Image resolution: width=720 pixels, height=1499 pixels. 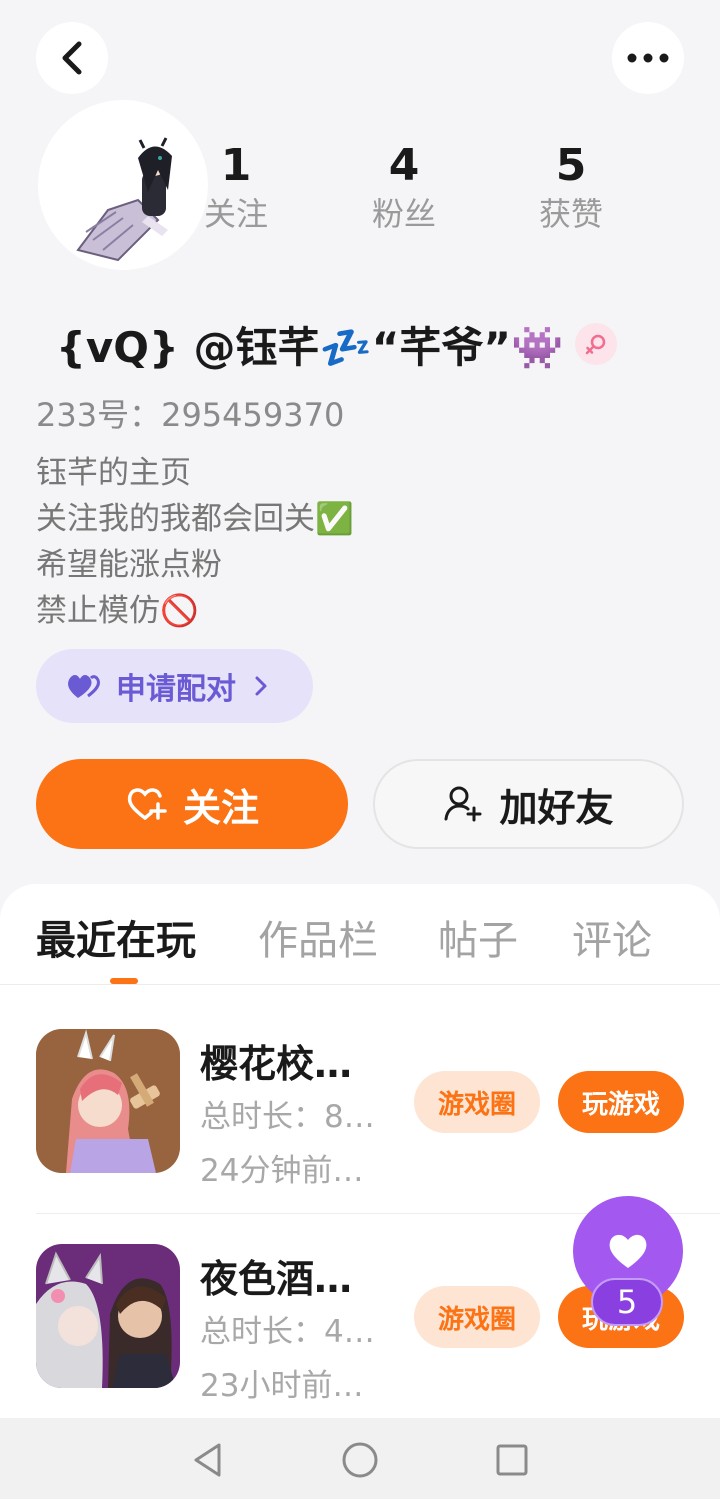 I want to click on follow-label: 关注, so click(x=220, y=807).